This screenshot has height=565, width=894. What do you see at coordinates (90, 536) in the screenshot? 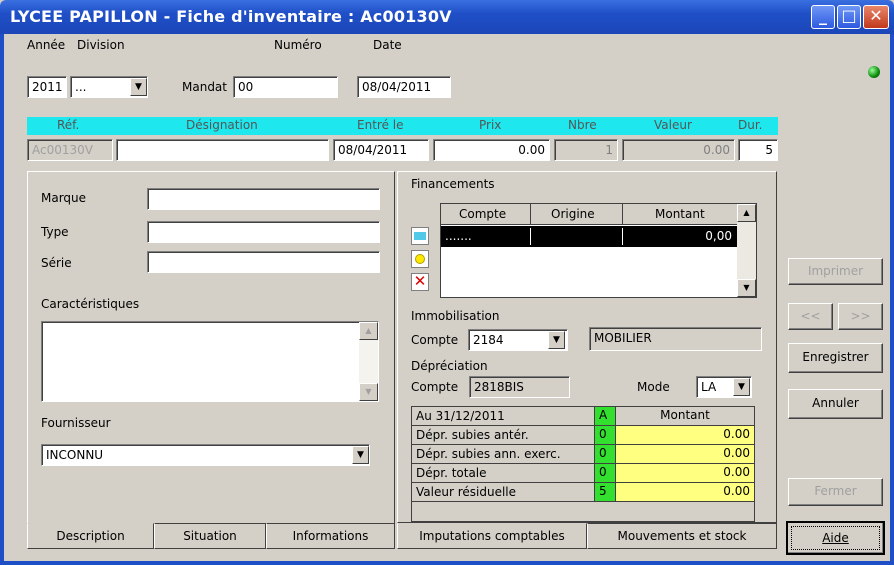
I see `tab-description: Description` at bounding box center [90, 536].